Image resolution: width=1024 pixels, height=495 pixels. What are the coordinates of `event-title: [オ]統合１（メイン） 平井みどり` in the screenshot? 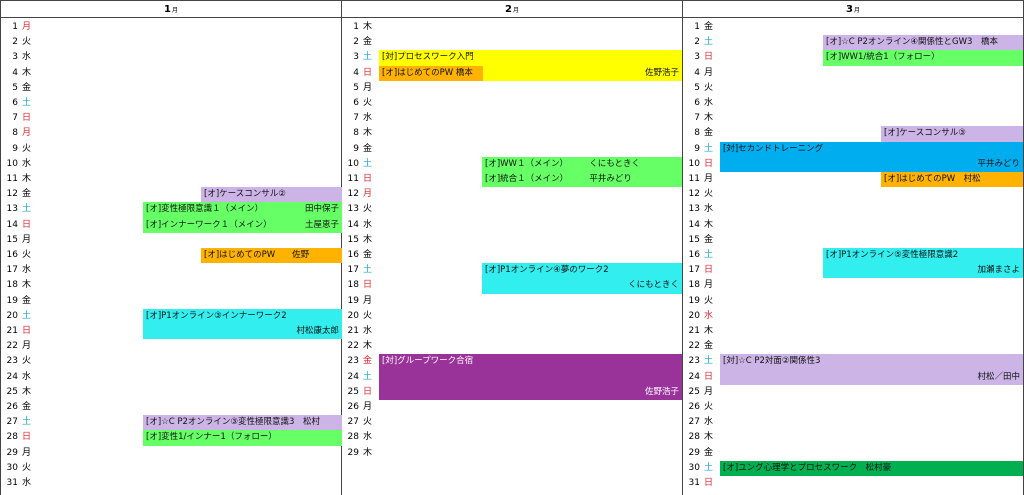 It's located at (558, 179).